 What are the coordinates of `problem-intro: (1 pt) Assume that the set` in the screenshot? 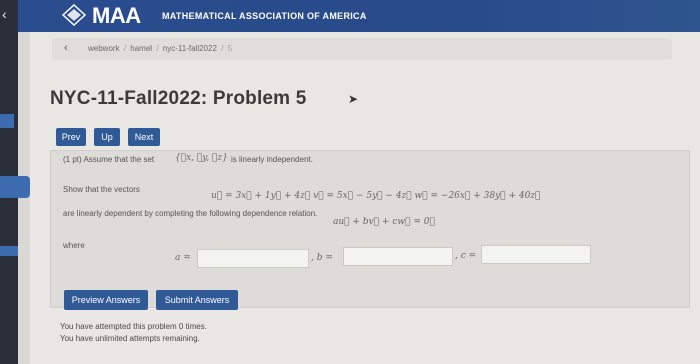 It's located at (109, 159).